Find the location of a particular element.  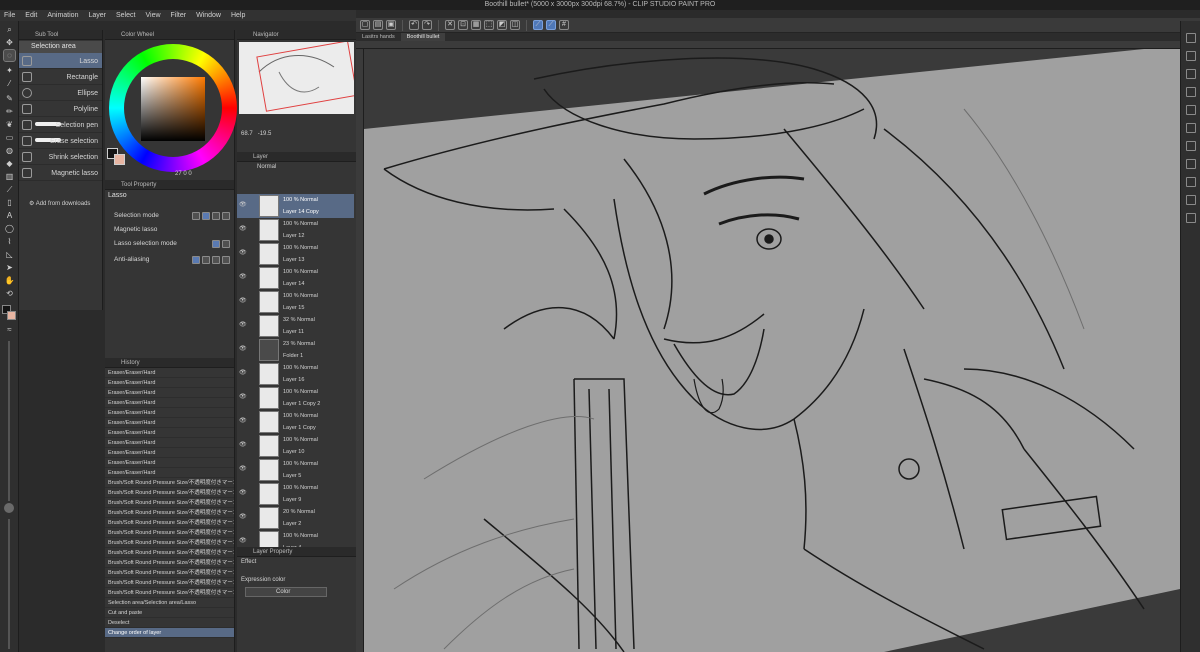

open-file-icon: ▤ is located at coordinates (378, 25).